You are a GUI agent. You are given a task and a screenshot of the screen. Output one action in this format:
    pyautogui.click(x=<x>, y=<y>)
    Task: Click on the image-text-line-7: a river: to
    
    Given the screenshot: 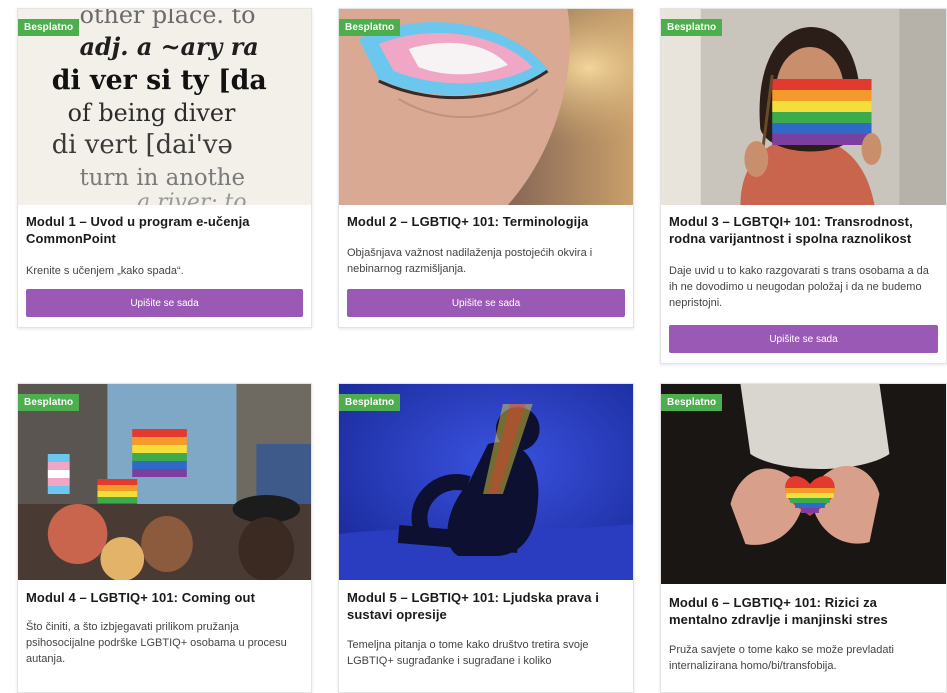 What is the action you would take?
    pyautogui.click(x=191, y=197)
    